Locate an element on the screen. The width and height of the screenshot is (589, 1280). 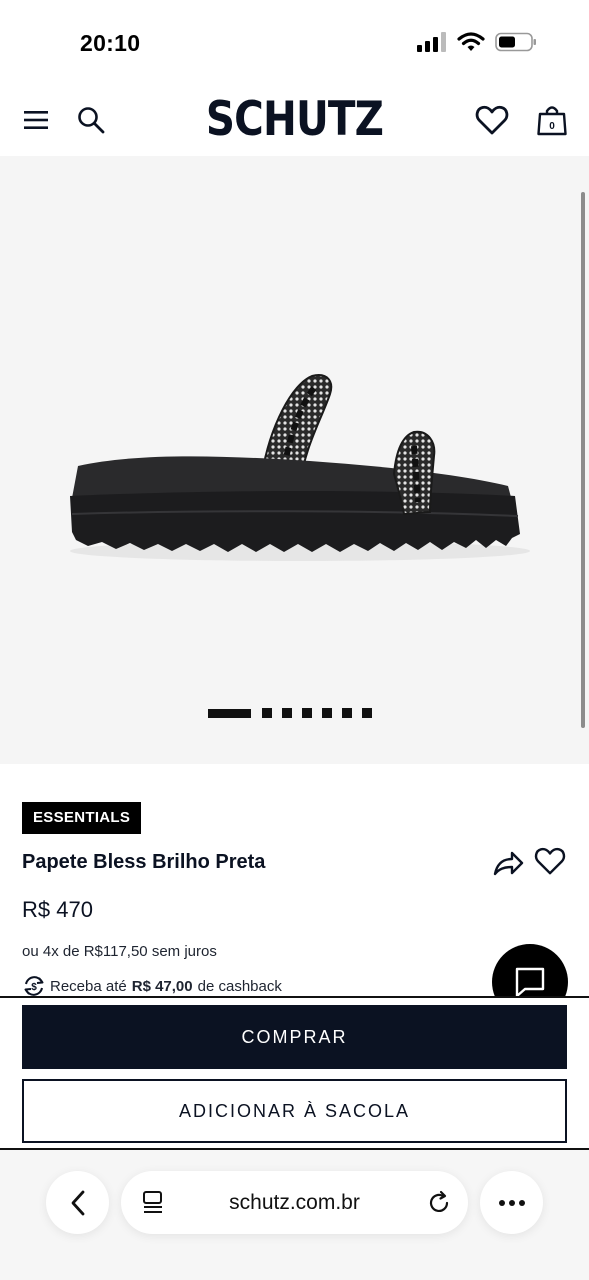
bag-count: 0 is located at coordinates (552, 126).